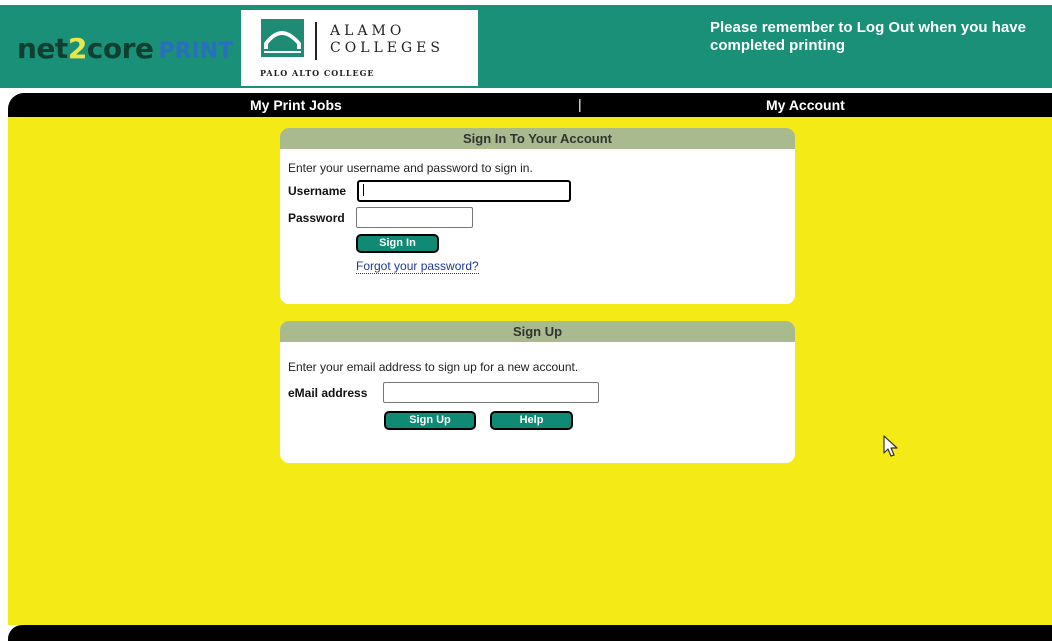 This screenshot has width=1052, height=641. I want to click on text-caret, so click(363, 190).